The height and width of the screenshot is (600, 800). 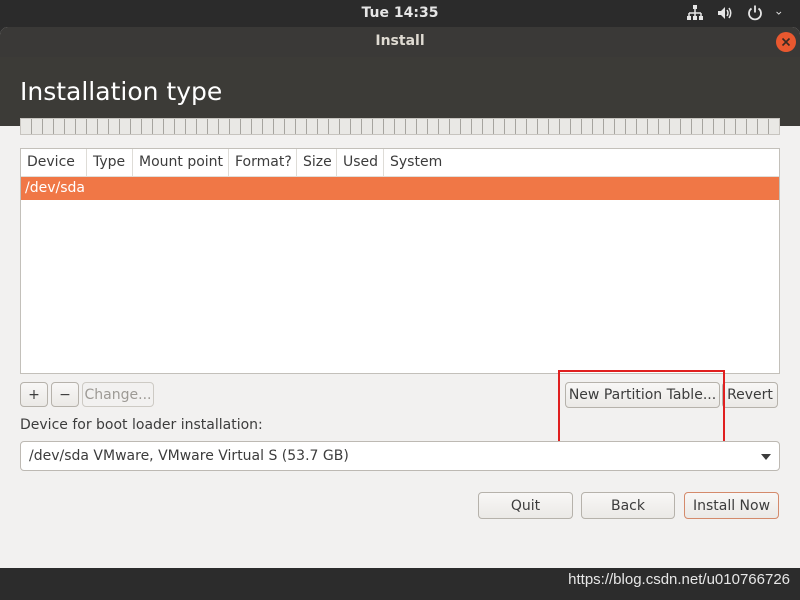 I want to click on chevron-down-icon, so click(x=781, y=13).